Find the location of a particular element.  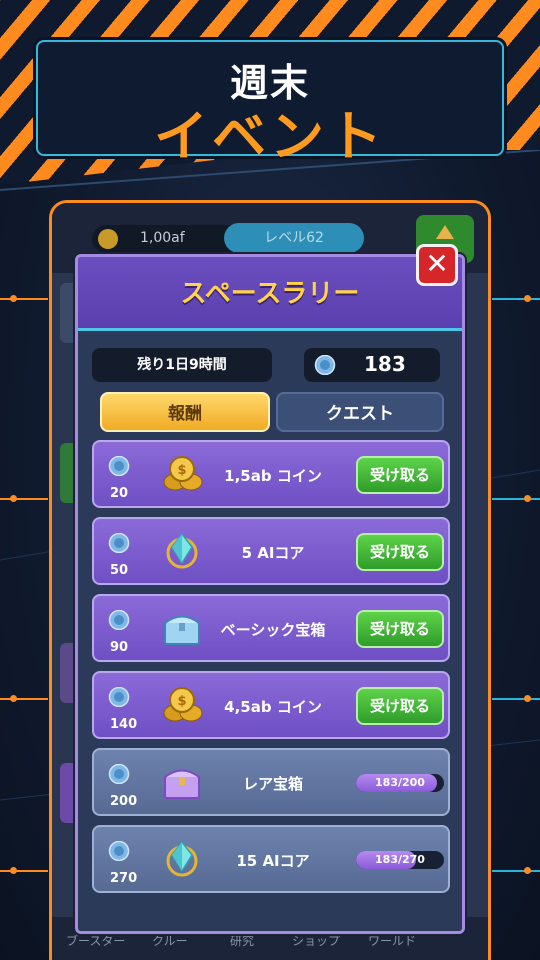

reward-row: 270 15 AIコア 183/270 is located at coordinates (271, 859).